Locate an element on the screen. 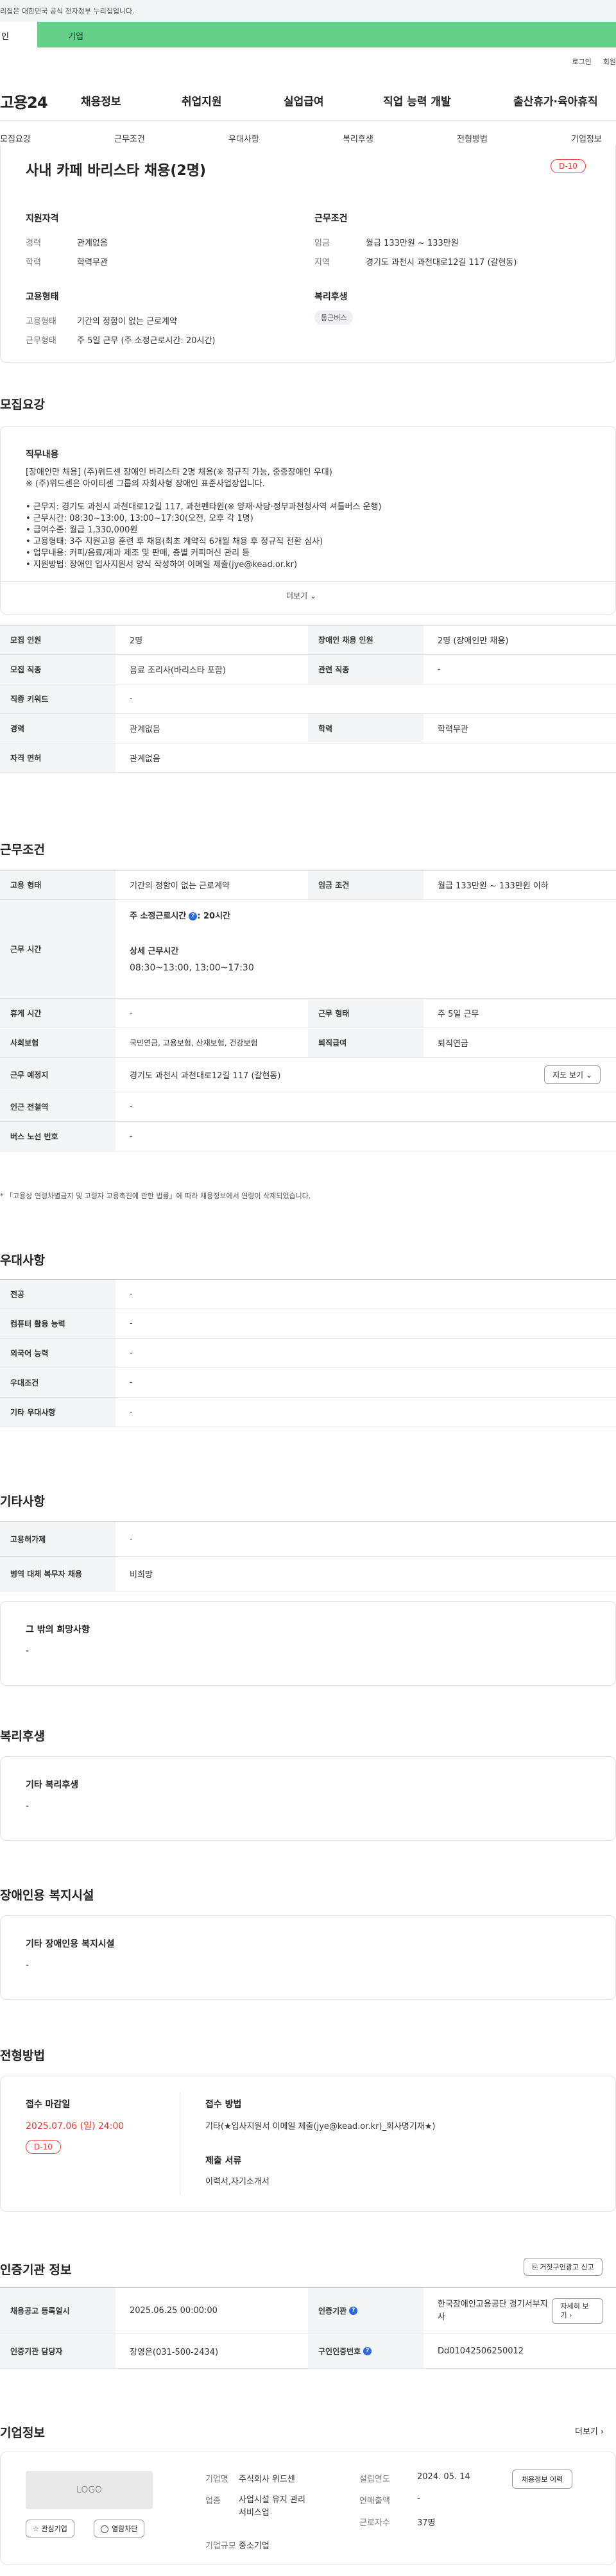 The width and height of the screenshot is (616, 2576). table-header: 전공 is located at coordinates (58, 1294).